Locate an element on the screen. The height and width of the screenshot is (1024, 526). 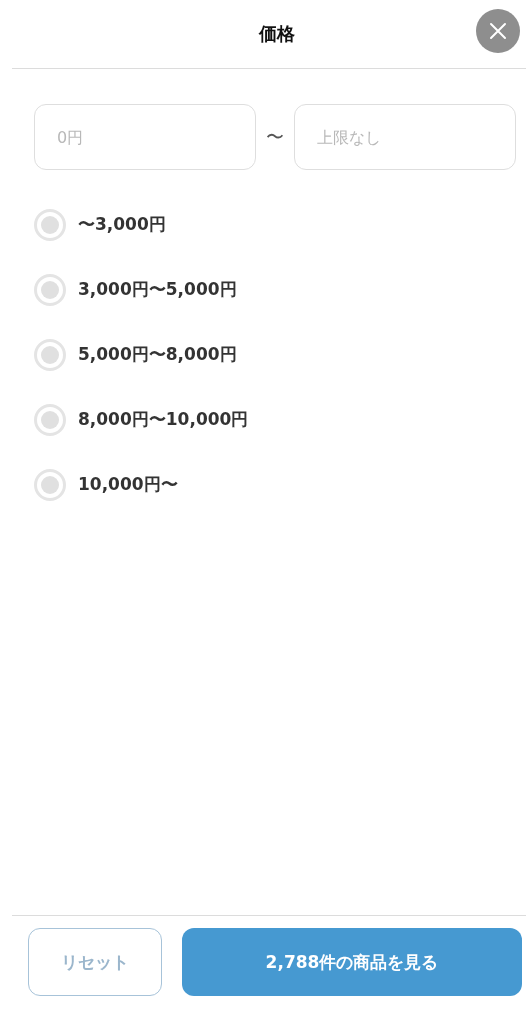
close-button is located at coordinates (498, 31).